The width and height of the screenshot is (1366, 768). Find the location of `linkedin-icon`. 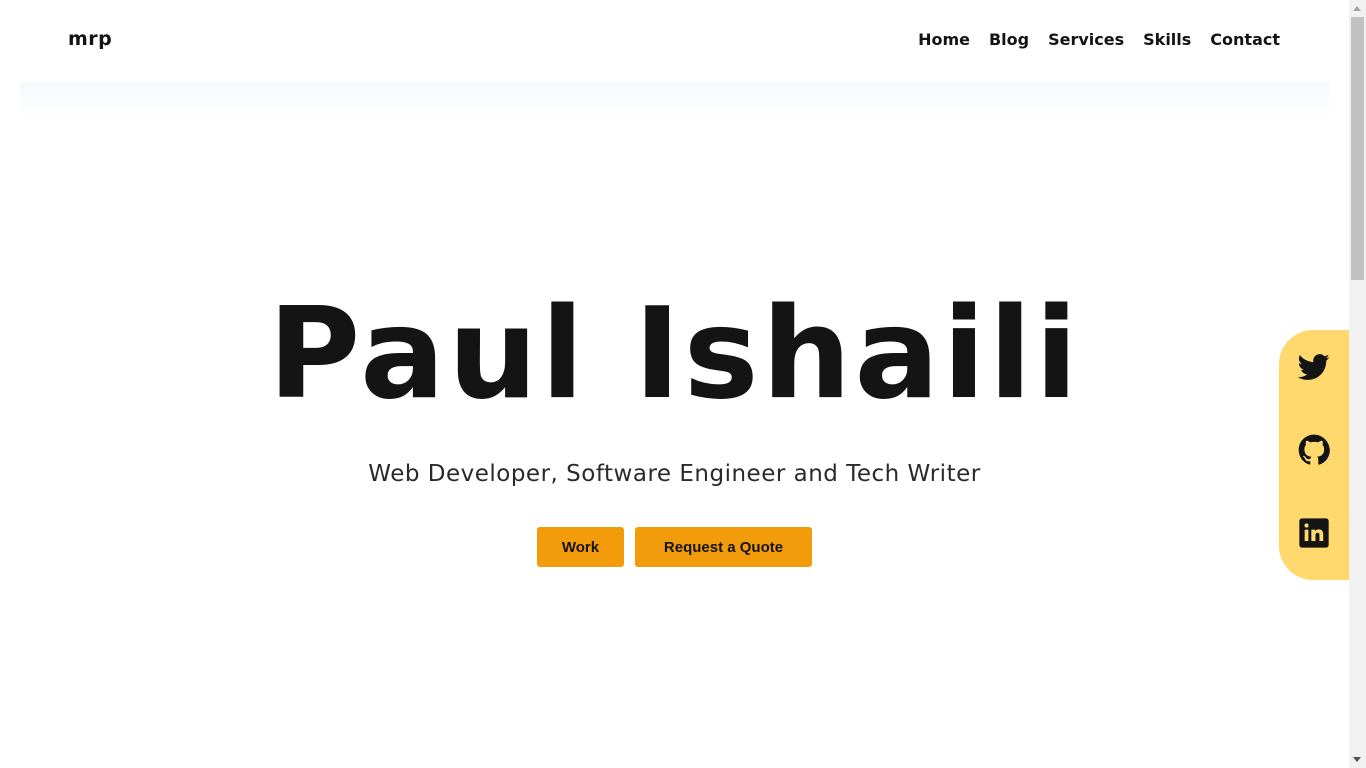

linkedin-icon is located at coordinates (1314, 533).